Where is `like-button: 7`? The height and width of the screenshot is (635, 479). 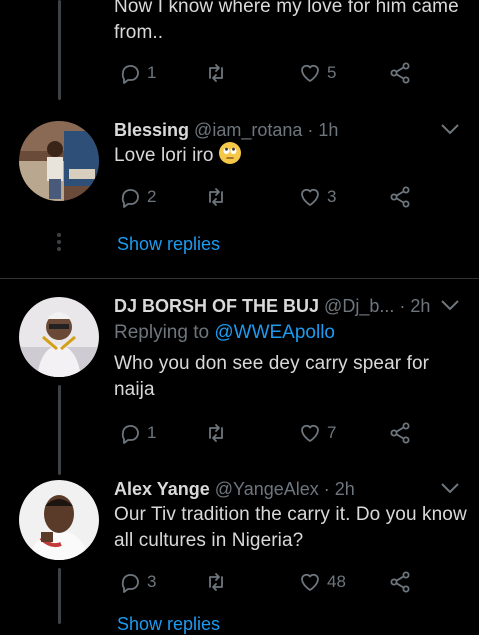 like-button: 7 is located at coordinates (317, 433).